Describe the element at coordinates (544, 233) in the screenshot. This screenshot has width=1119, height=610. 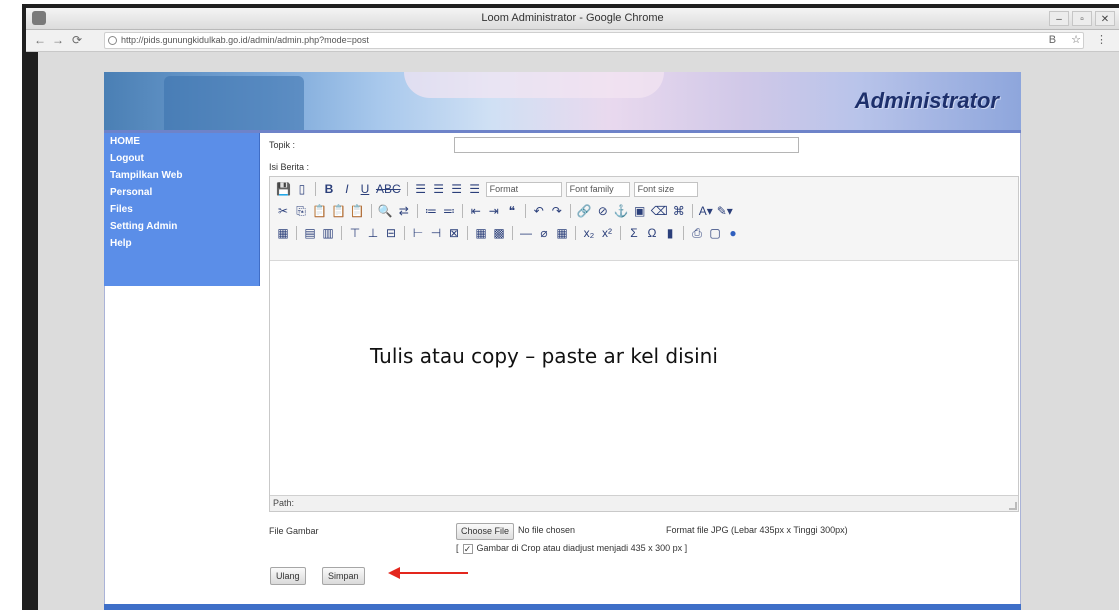
I see `remove-format-icon: ⌀` at that location.